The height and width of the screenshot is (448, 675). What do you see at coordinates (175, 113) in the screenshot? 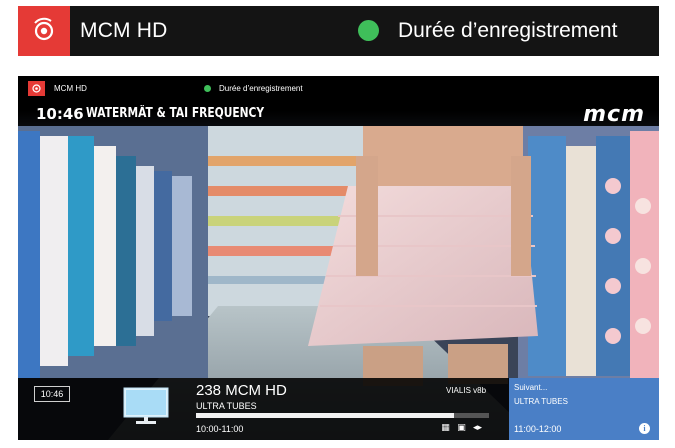
I see `program-title: WATERMÄT & TAI FREQUENCY` at bounding box center [175, 113].